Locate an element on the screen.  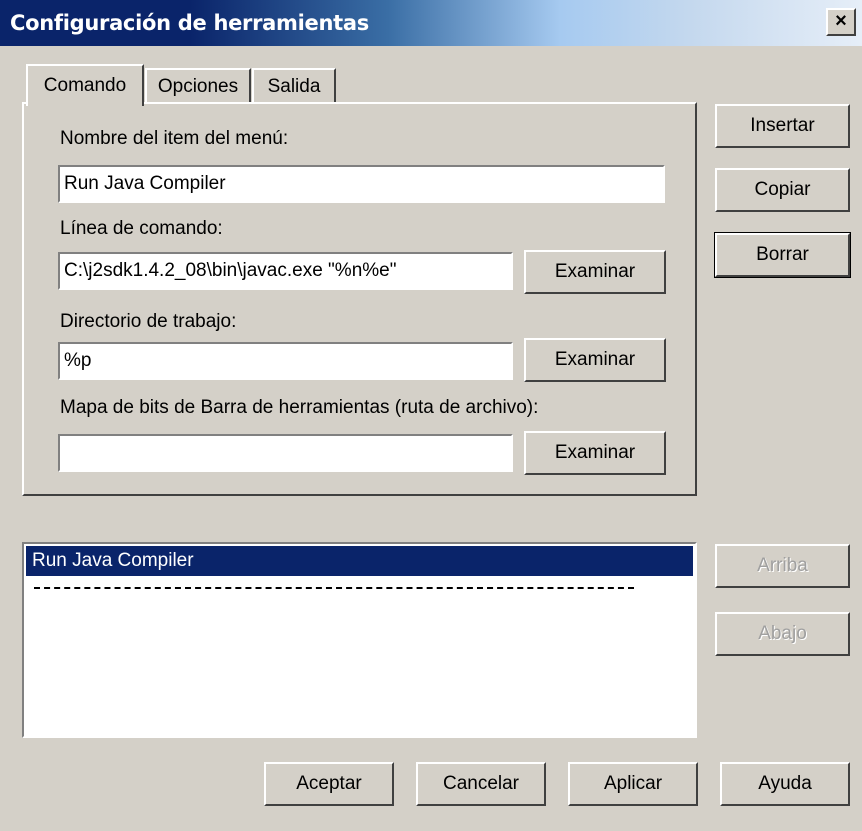
tab-salida-label: Salida is located at coordinates (294, 86).